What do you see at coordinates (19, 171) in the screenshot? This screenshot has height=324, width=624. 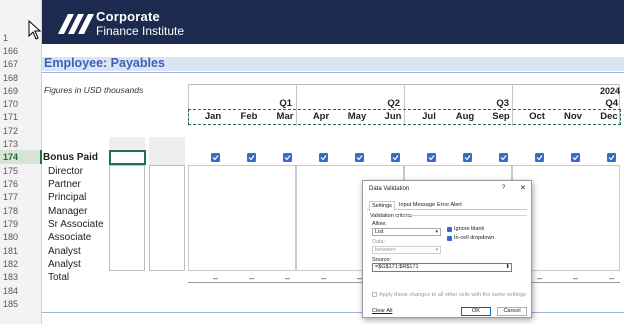 I see `row-number: 175` at bounding box center [19, 171].